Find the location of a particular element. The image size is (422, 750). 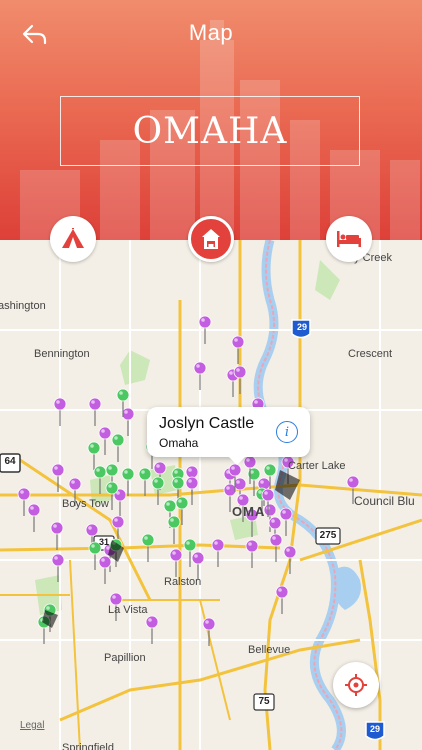

shield-64-label: 64 is located at coordinates (10, 461).